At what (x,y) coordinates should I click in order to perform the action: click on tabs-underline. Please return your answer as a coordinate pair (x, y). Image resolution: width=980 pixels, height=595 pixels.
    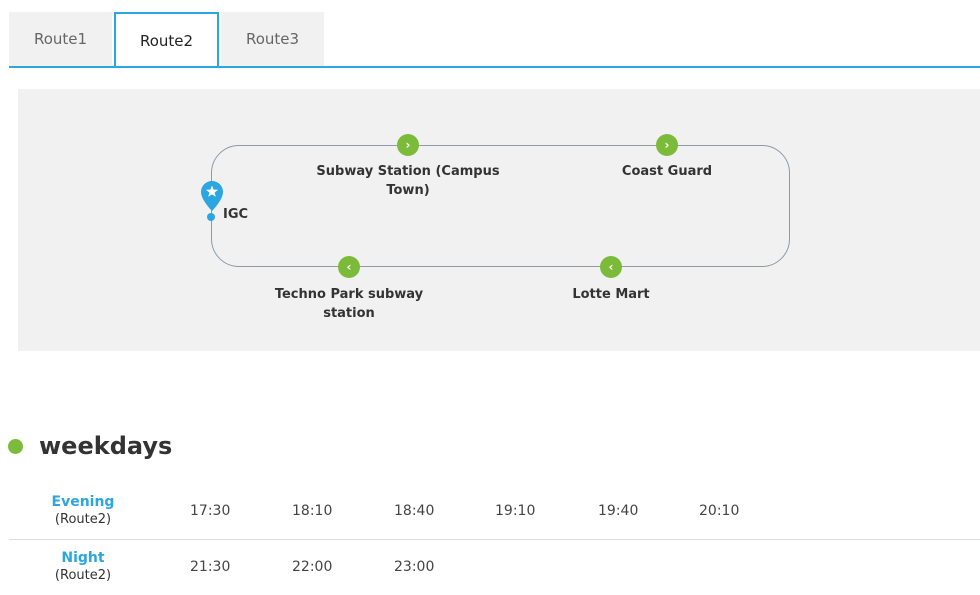
    Looking at the image, I should click on (494, 67).